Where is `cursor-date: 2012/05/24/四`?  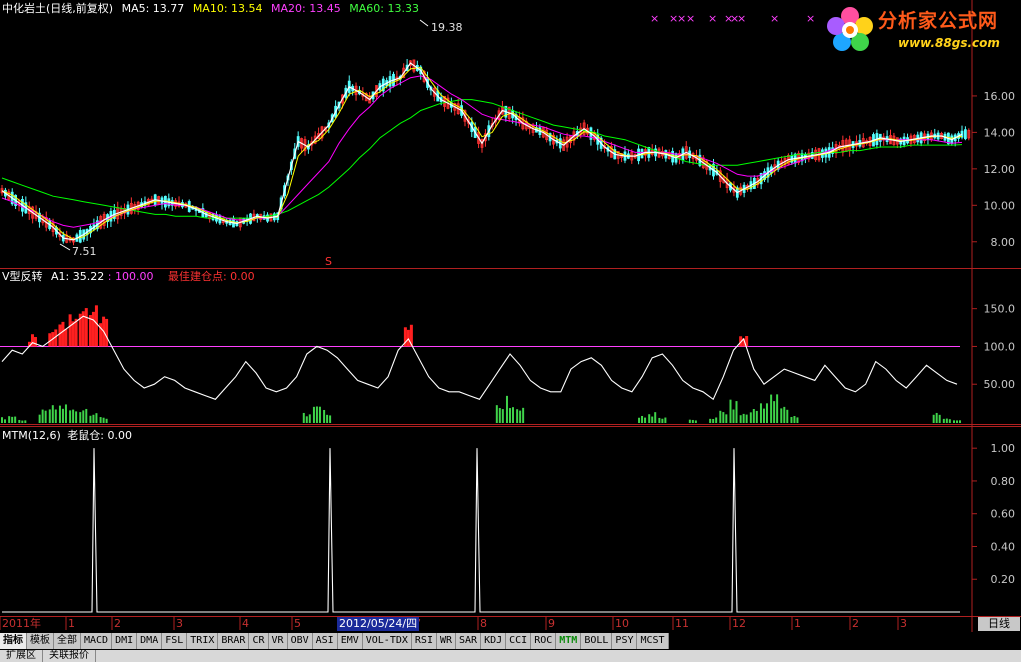
cursor-date: 2012/05/24/四 is located at coordinates (378, 624).